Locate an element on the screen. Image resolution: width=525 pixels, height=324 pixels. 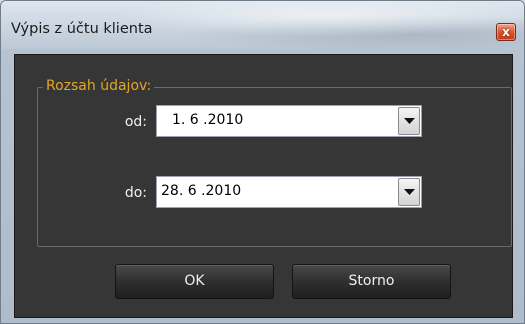
cancel-button: Storno is located at coordinates (371, 281).